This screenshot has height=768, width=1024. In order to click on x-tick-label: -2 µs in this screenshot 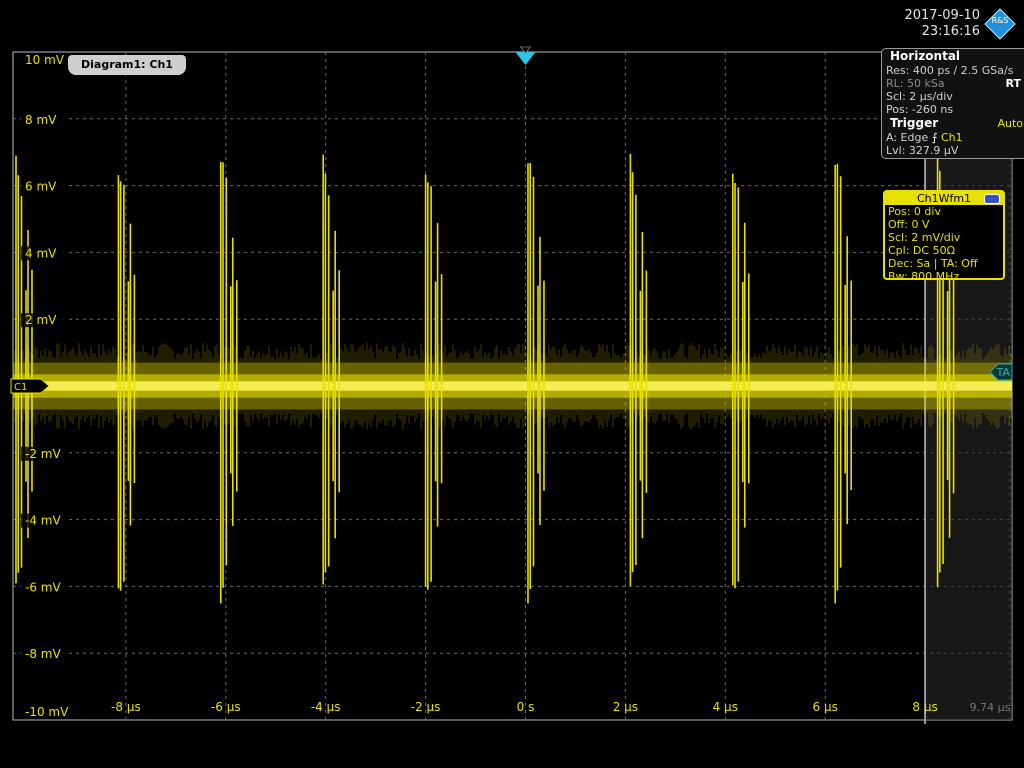, I will do `click(426, 707)`.